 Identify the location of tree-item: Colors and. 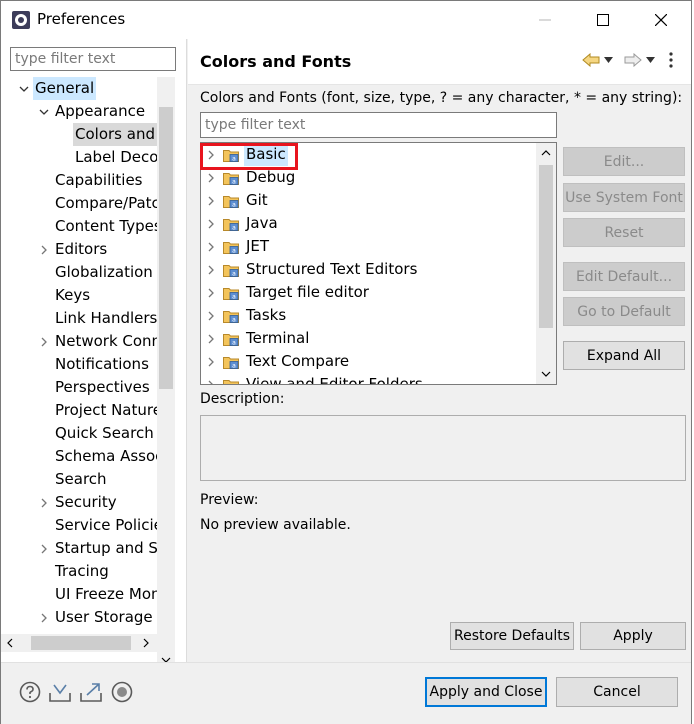
(79, 134).